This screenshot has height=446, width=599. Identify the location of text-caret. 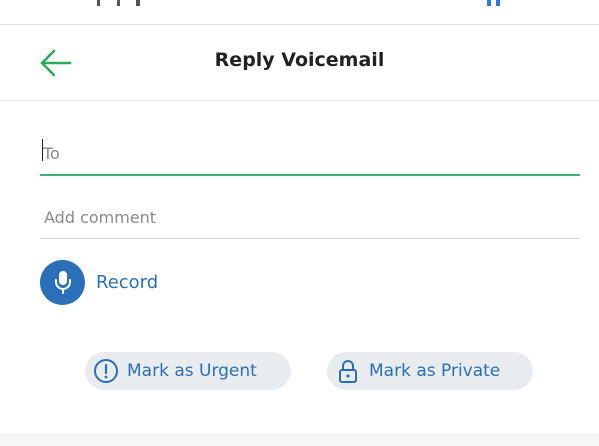
(42, 150).